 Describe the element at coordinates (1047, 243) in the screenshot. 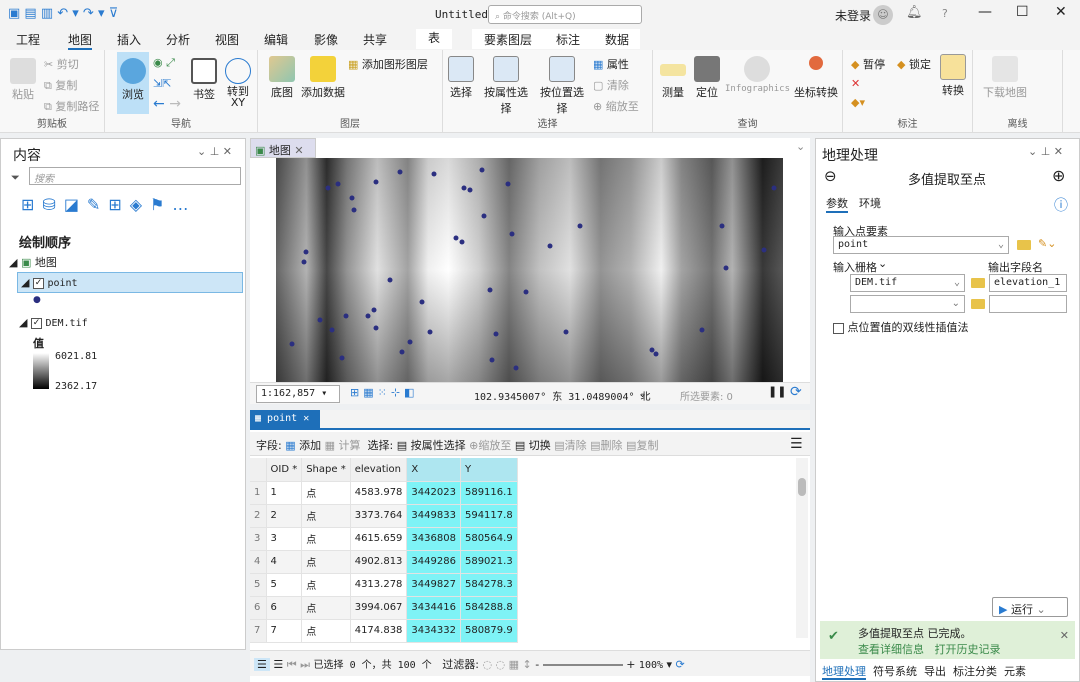

I see `pencil-icon: ✎⌄` at that location.